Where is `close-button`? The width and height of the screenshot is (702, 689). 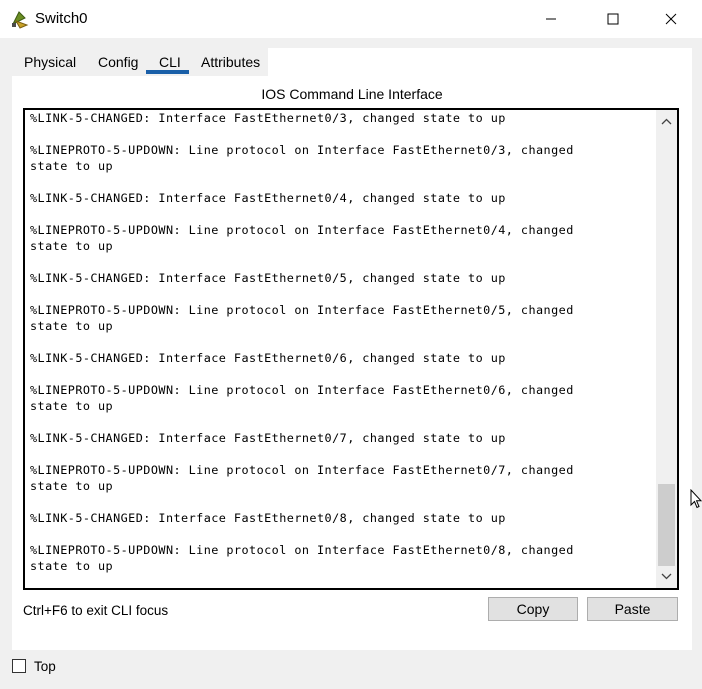 close-button is located at coordinates (671, 19).